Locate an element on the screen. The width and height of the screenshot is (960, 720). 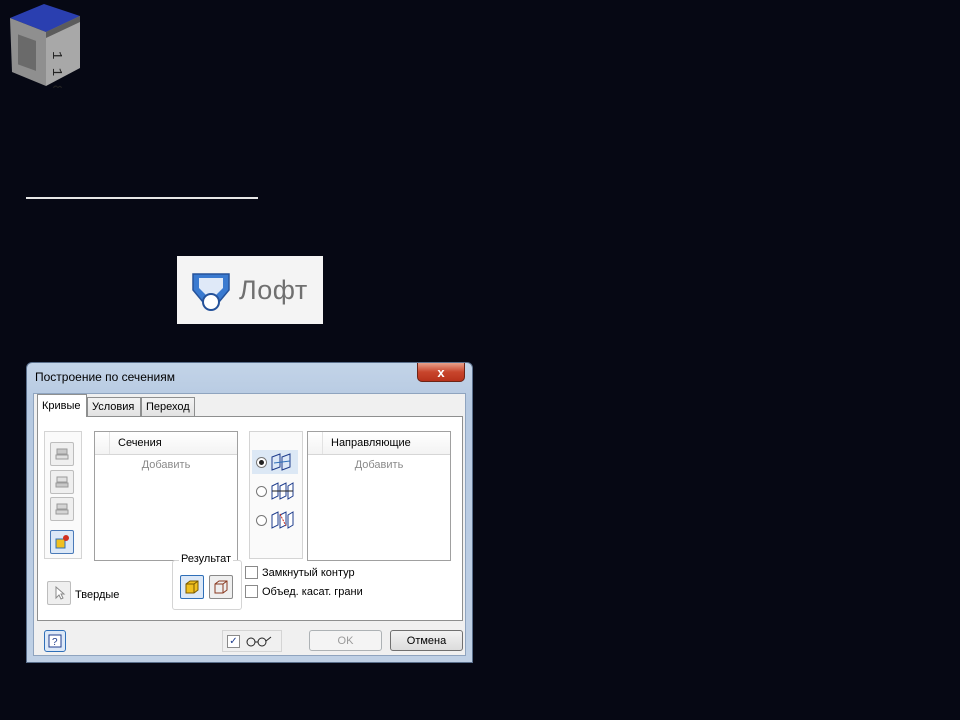
layer-icon is located at coordinates (62, 509).